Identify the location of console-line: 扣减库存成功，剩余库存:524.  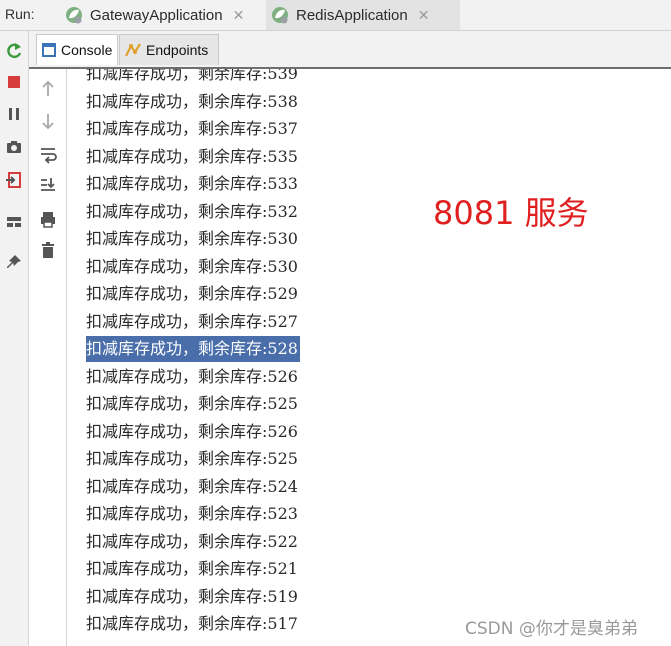
(192, 486).